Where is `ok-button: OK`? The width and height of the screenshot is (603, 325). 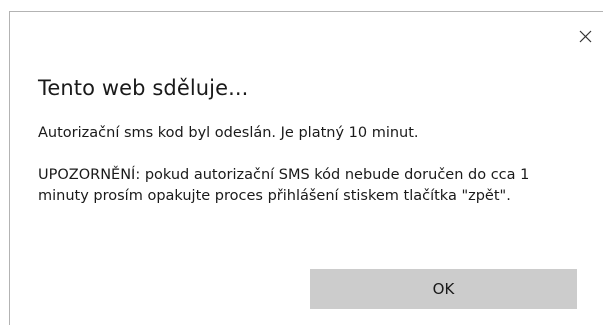 ok-button: OK is located at coordinates (443, 289).